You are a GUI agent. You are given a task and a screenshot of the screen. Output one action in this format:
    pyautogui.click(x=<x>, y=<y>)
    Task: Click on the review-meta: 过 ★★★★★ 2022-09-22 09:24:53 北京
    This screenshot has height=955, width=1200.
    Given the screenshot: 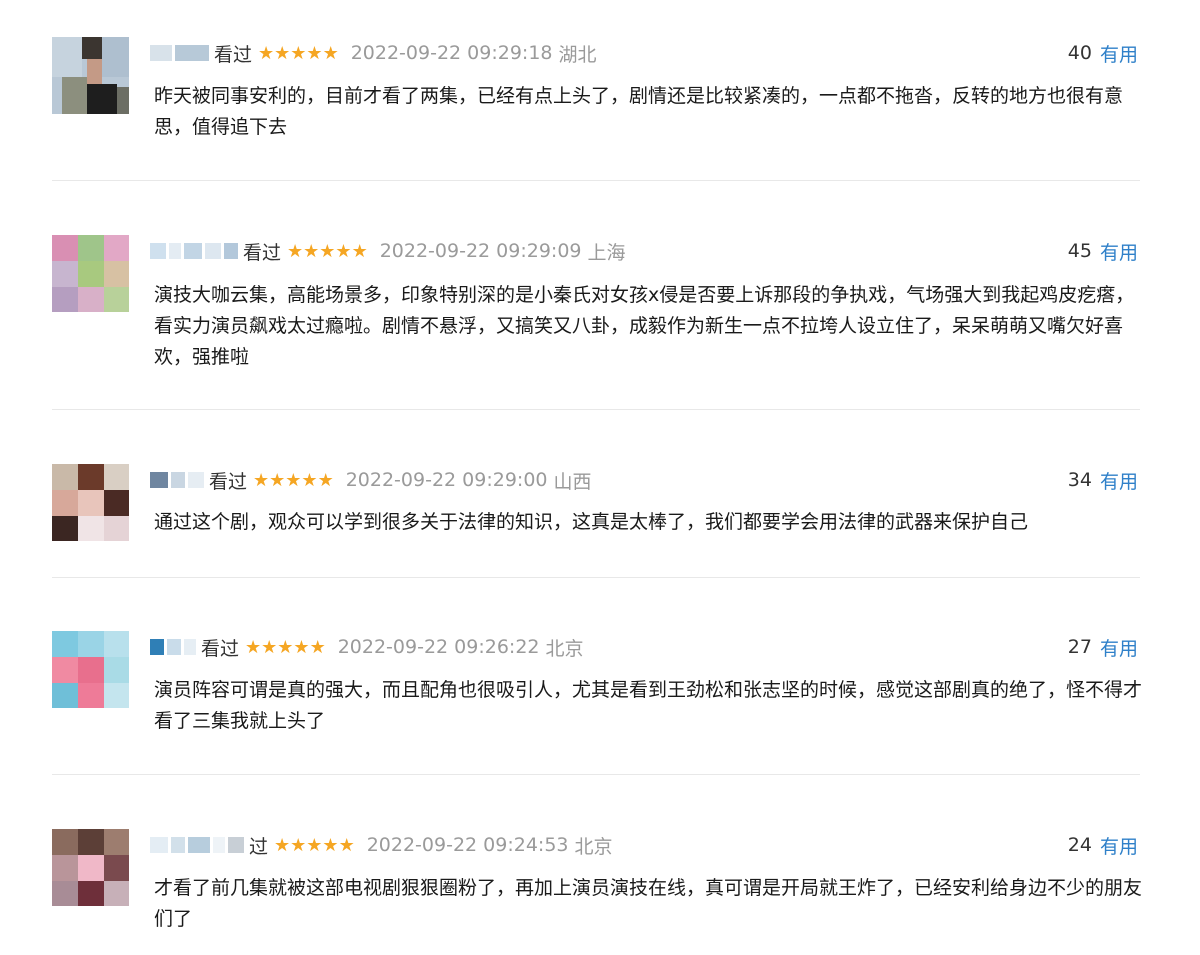 What is the action you would take?
    pyautogui.click(x=381, y=845)
    